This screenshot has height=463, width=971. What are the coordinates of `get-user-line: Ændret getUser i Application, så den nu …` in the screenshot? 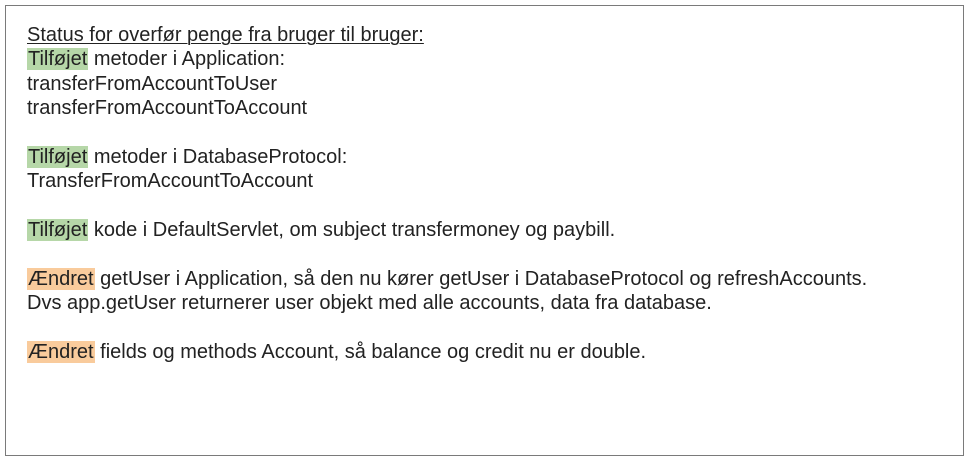 It's located at (490, 279).